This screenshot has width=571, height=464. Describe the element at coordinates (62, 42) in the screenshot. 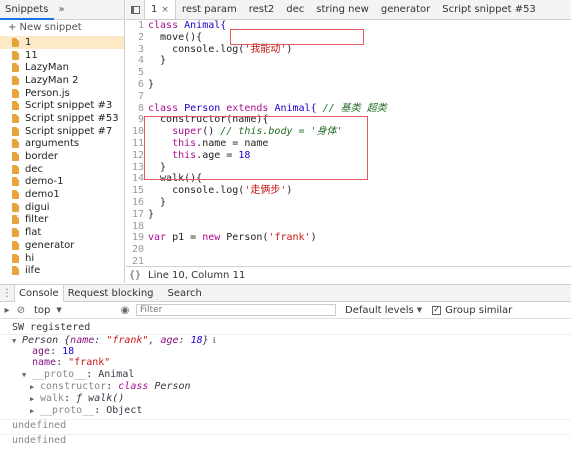

I see `snippet-item: 1` at that location.